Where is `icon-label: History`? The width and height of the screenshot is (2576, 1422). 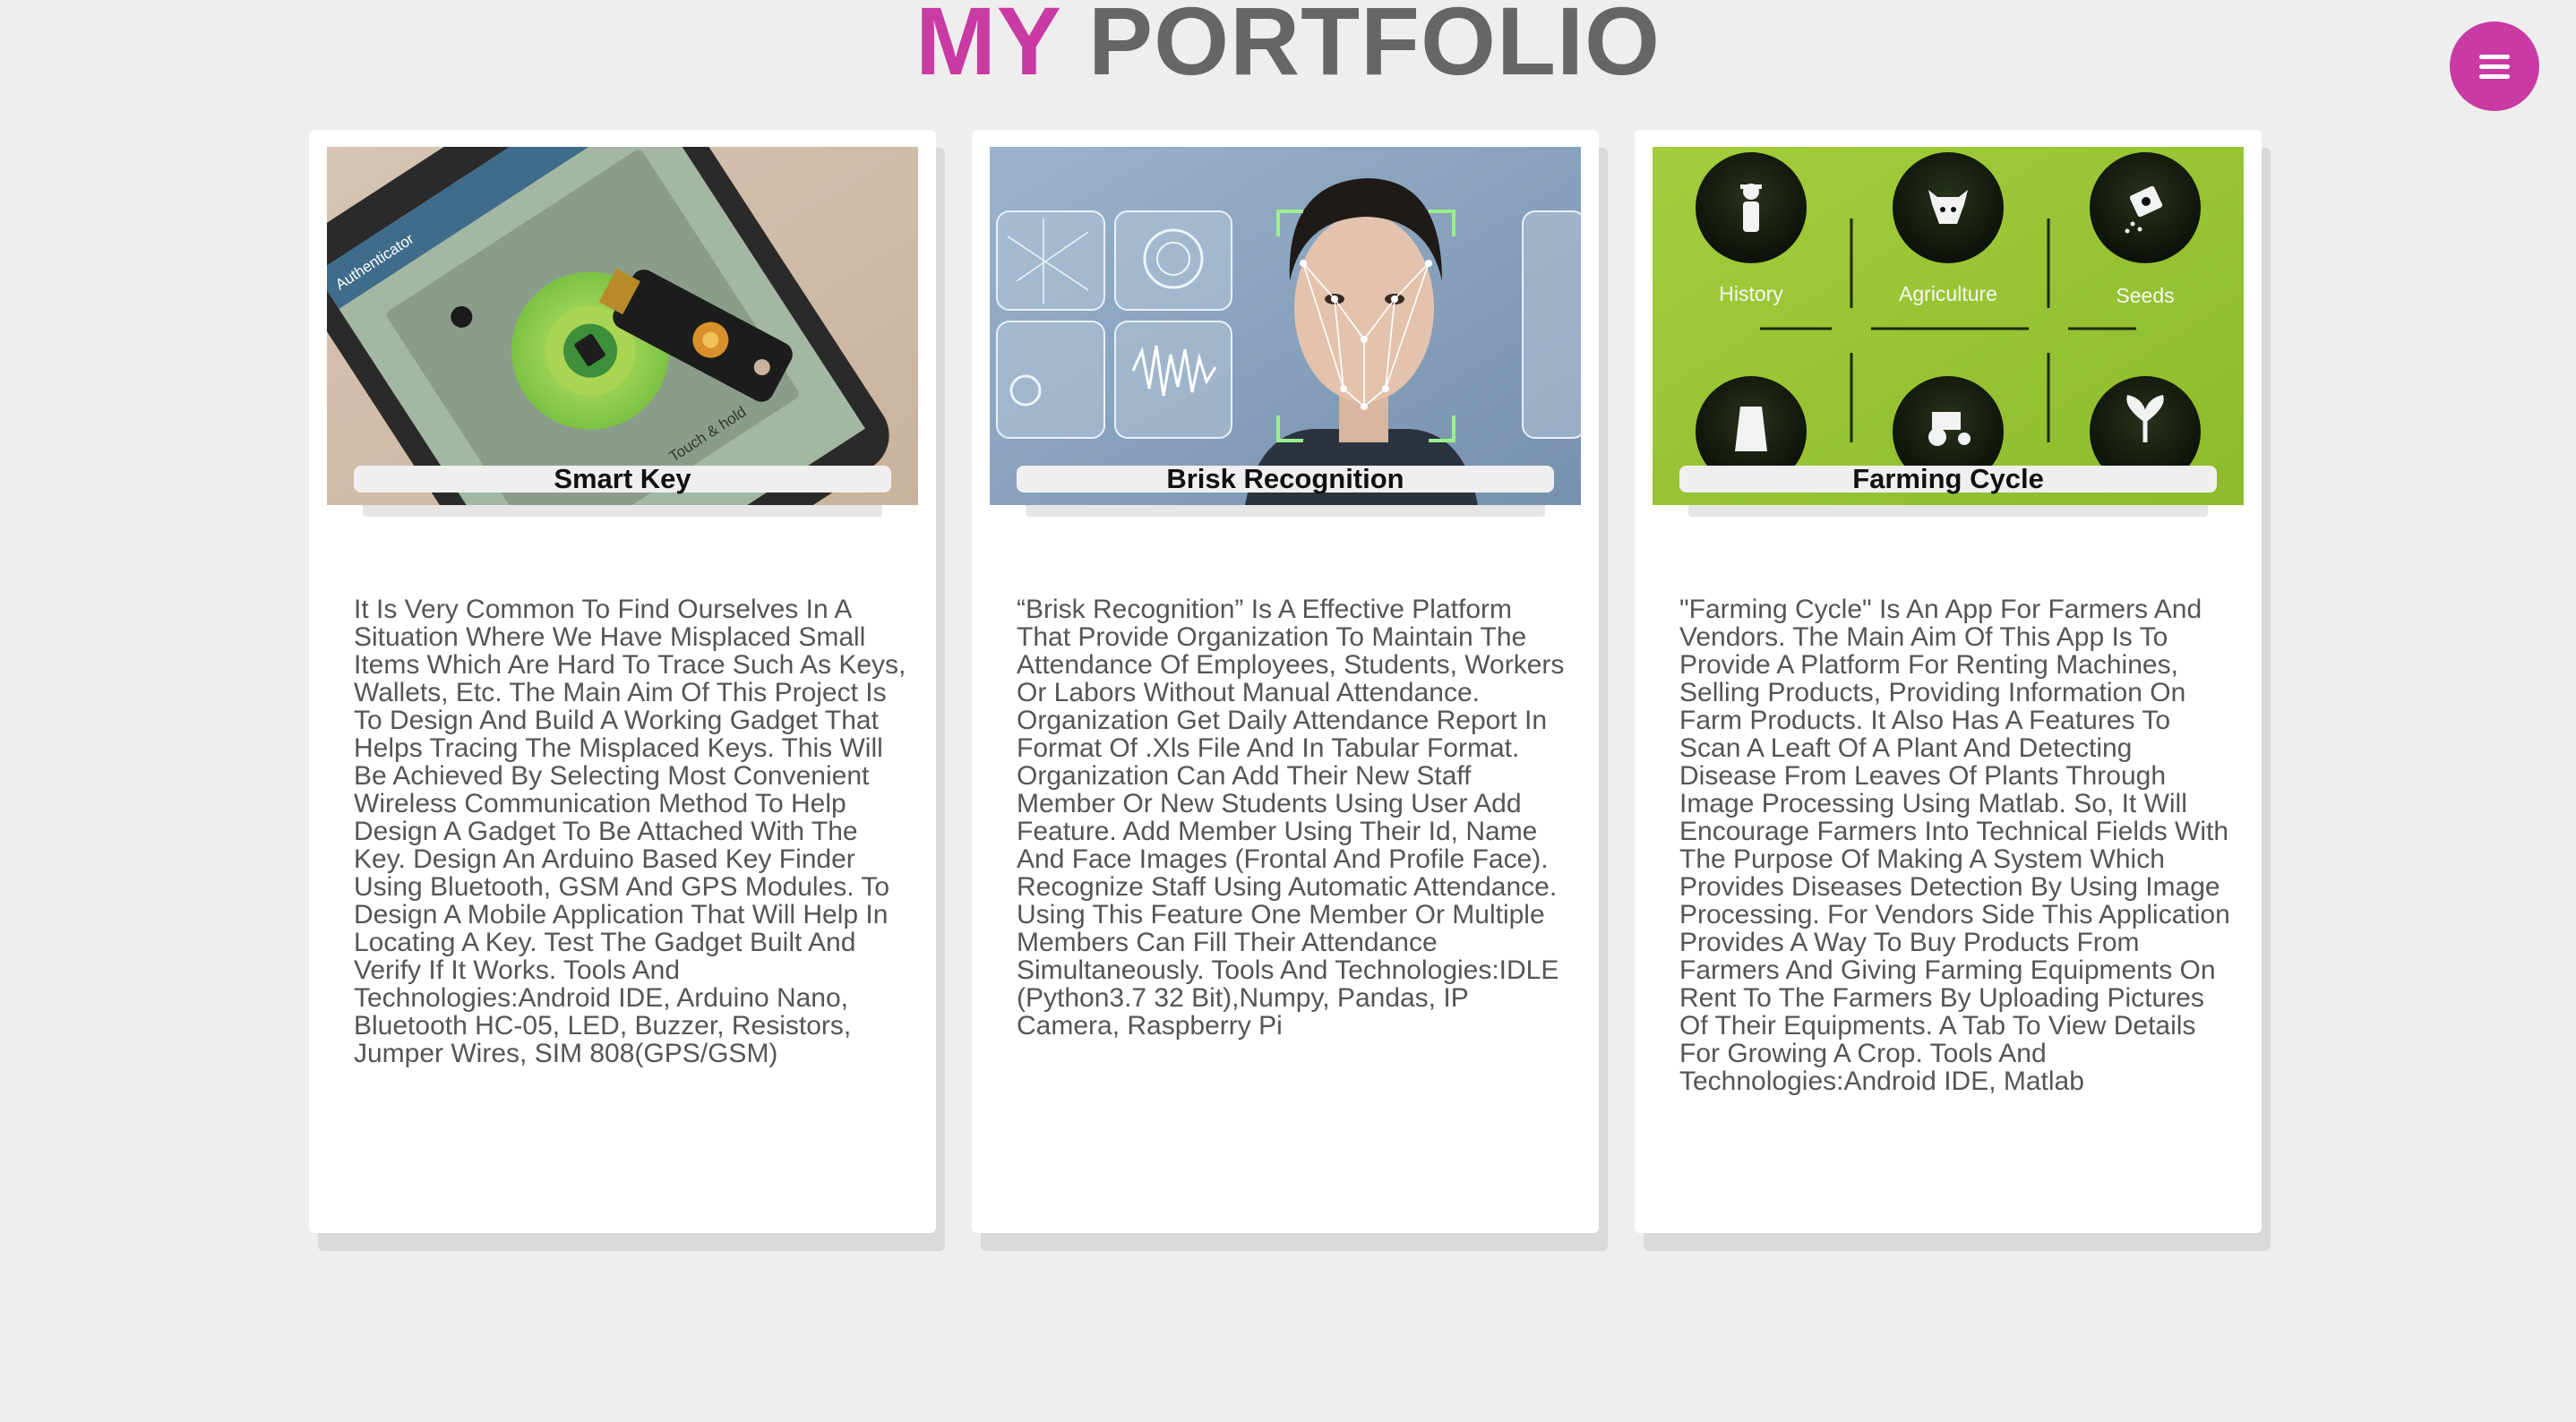 icon-label: History is located at coordinates (1751, 293).